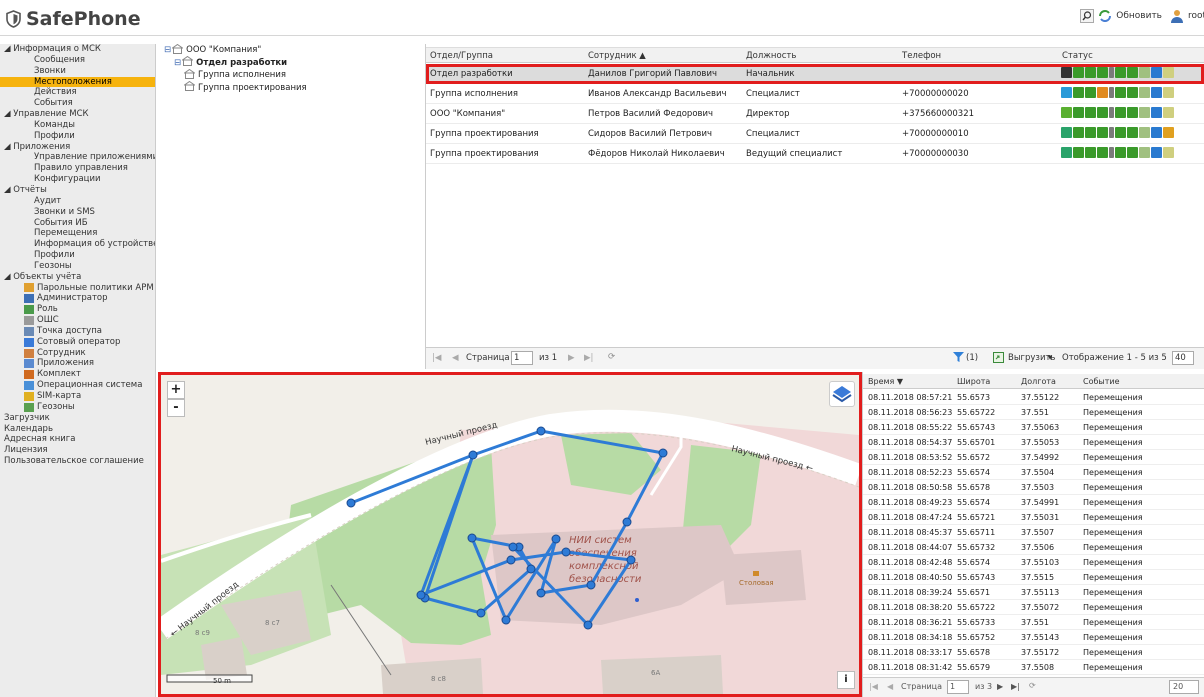  What do you see at coordinates (77, 385) in the screenshot?
I see `sidebar-item: Операционная система` at bounding box center [77, 385].